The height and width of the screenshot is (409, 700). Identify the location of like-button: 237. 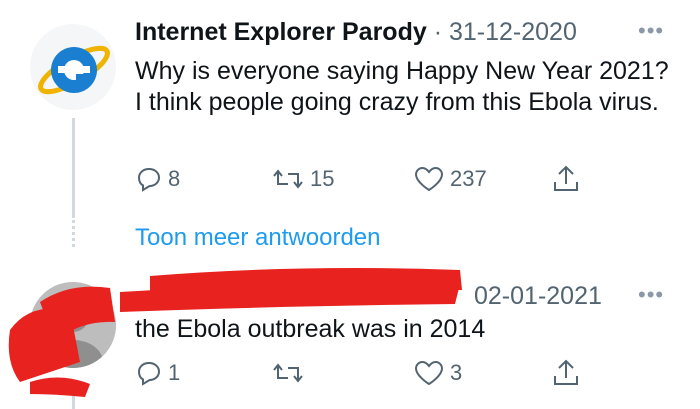
(450, 179).